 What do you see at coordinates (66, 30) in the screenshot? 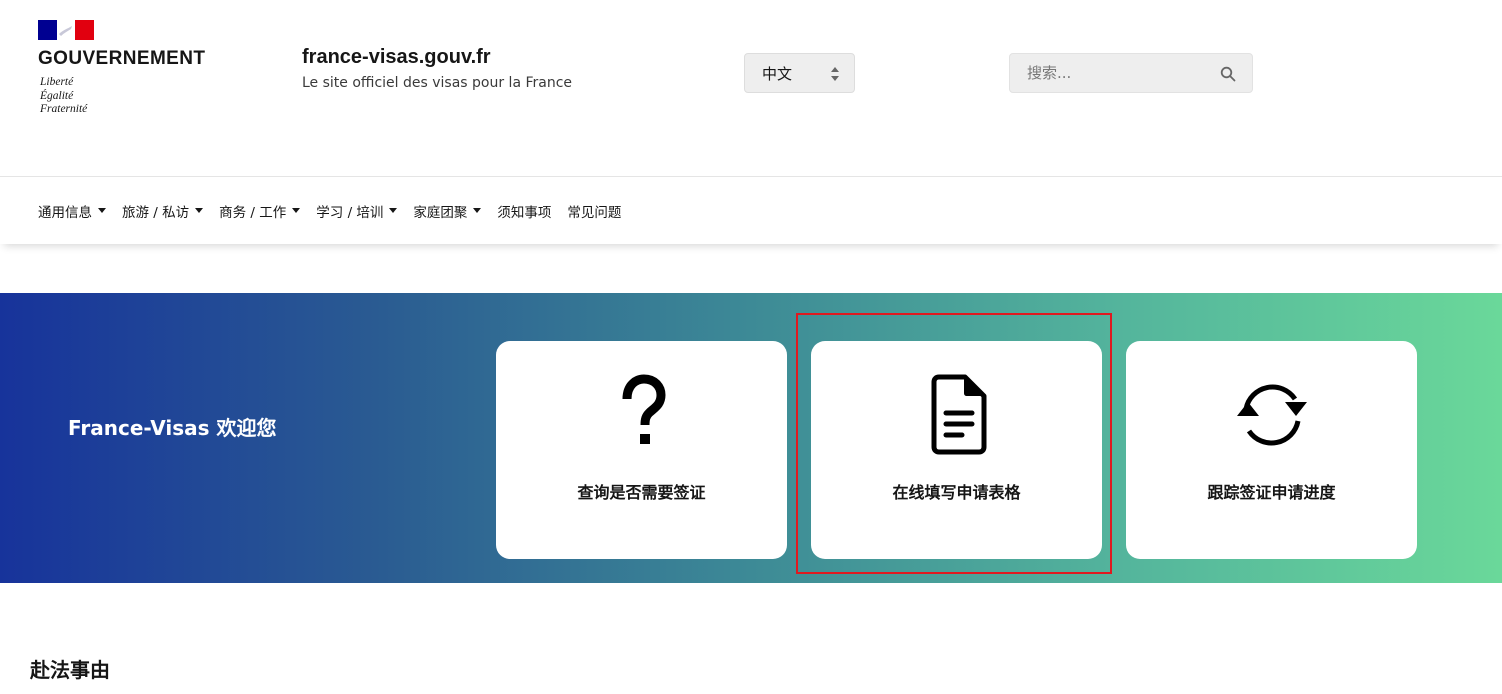
I see `french-flag-icon` at bounding box center [66, 30].